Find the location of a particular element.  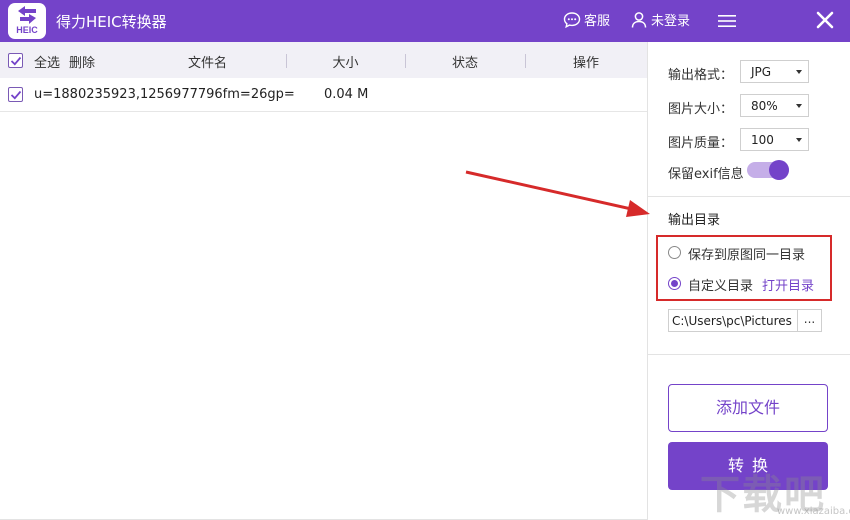

chat-icon is located at coordinates (572, 19).